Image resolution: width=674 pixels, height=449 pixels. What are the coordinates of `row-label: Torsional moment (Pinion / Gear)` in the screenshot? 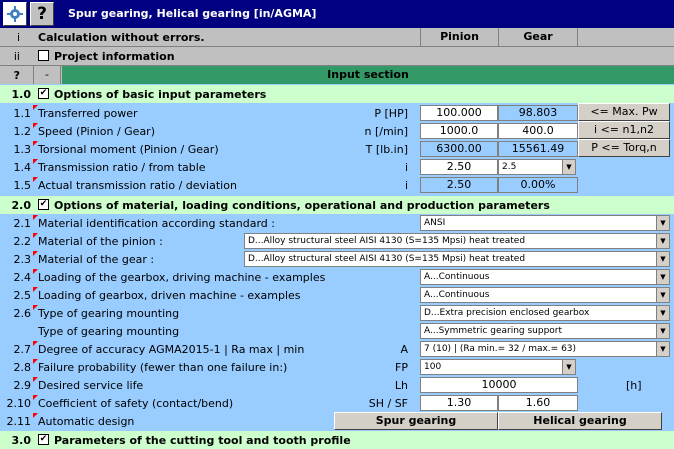 It's located at (128, 149).